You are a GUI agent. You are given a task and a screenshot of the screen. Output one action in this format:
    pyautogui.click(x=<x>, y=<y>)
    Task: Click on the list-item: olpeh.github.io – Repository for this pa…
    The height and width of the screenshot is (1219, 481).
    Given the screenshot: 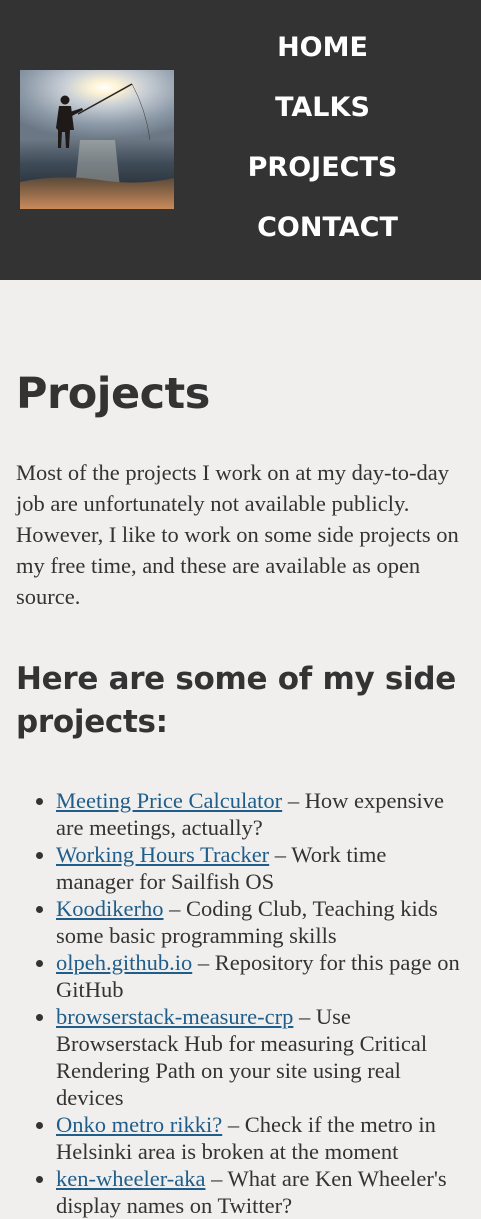 What is the action you would take?
    pyautogui.click(x=261, y=976)
    